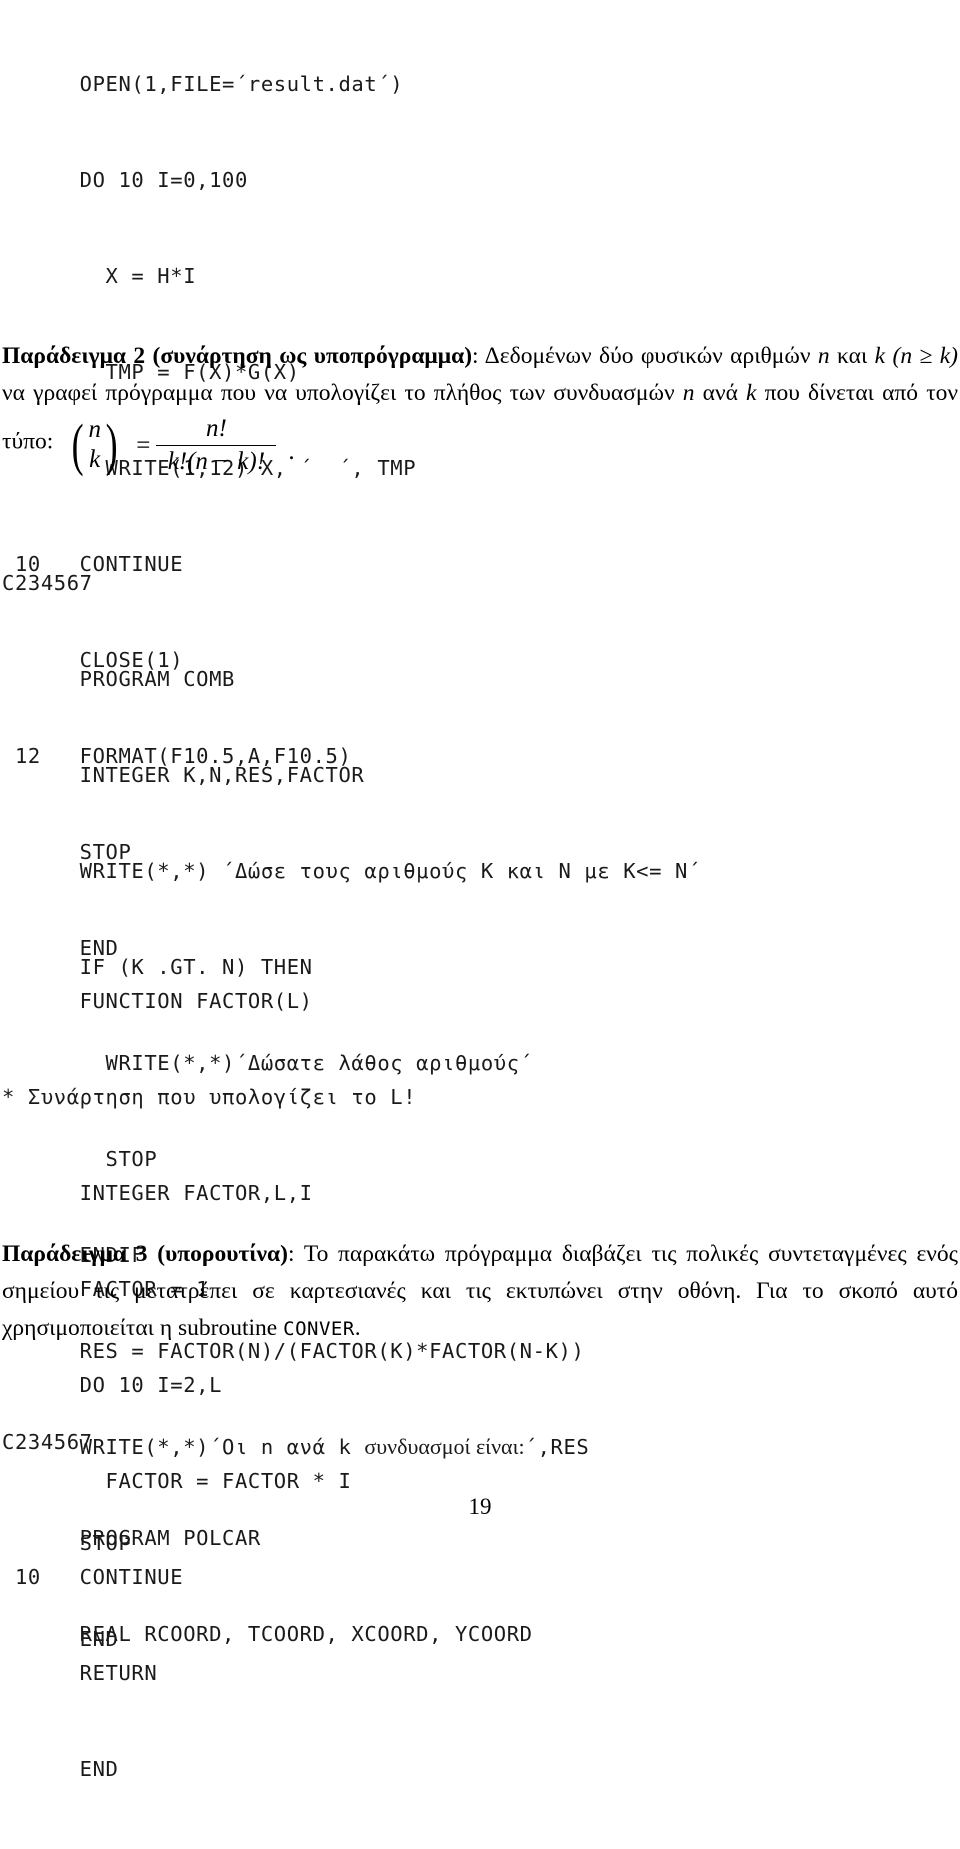 The height and width of the screenshot is (1849, 960). I want to click on binomial-n: n, so click(94, 429).